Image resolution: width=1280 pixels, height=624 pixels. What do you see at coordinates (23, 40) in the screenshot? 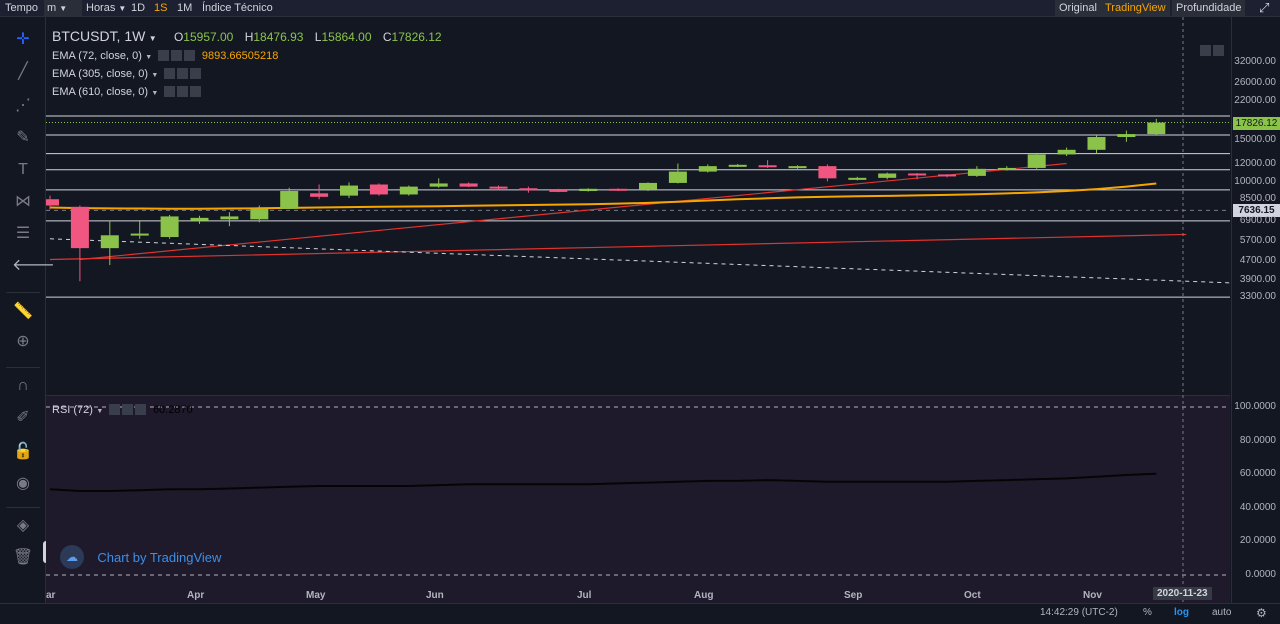
I see `crosshair-icon: ✛` at bounding box center [23, 40].